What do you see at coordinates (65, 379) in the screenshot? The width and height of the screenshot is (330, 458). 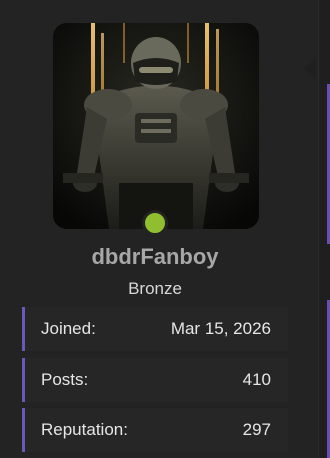 I see `stat-label-posts: Posts:` at bounding box center [65, 379].